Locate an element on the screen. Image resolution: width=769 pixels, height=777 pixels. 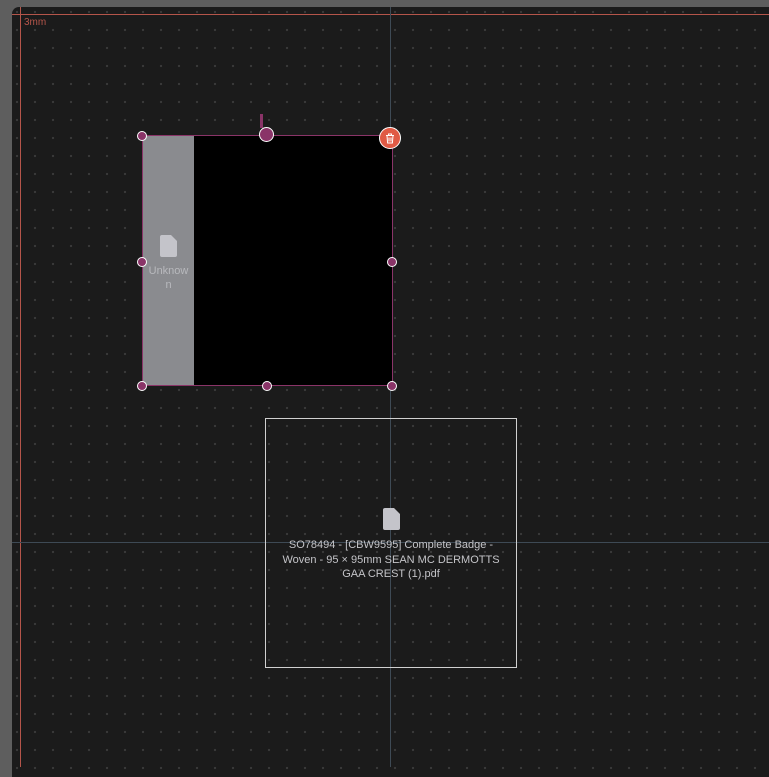
resize-handle-bottom is located at coordinates (267, 386).